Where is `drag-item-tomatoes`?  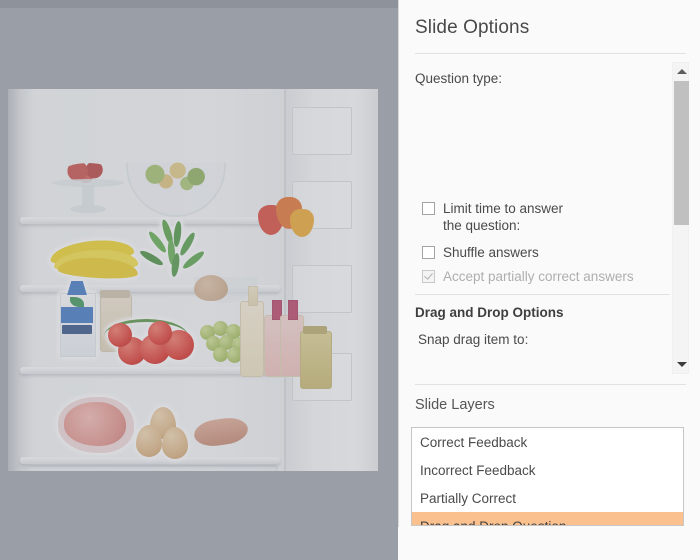 drag-item-tomatoes is located at coordinates (146, 342).